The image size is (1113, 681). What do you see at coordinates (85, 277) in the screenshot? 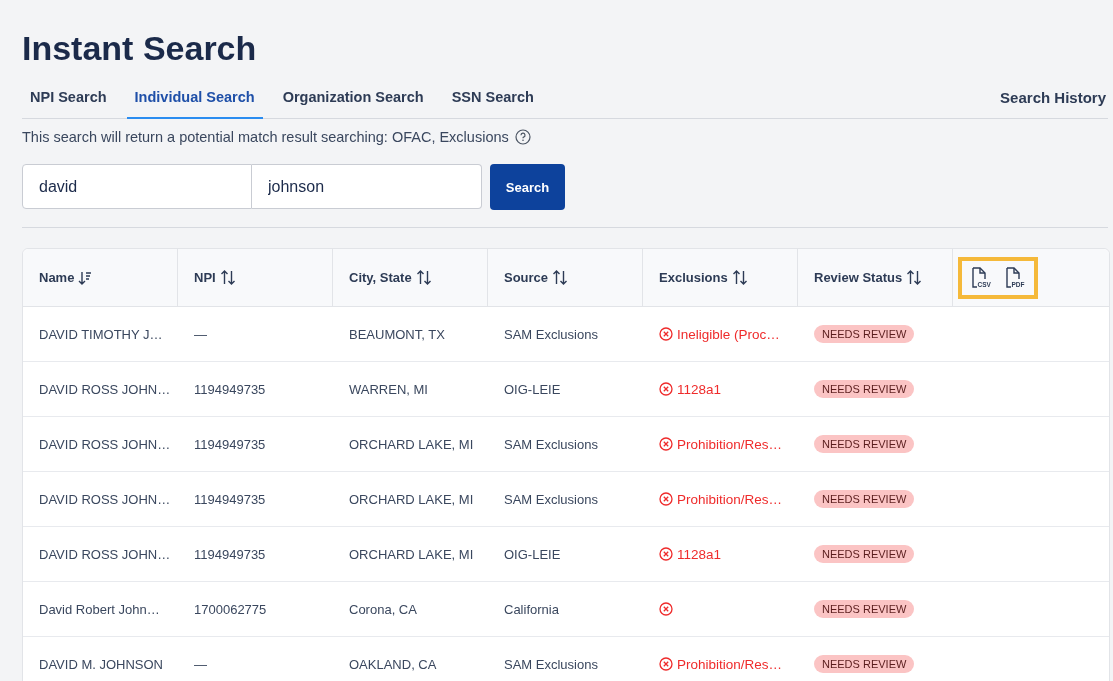
I see `sort-descending-icon` at bounding box center [85, 277].